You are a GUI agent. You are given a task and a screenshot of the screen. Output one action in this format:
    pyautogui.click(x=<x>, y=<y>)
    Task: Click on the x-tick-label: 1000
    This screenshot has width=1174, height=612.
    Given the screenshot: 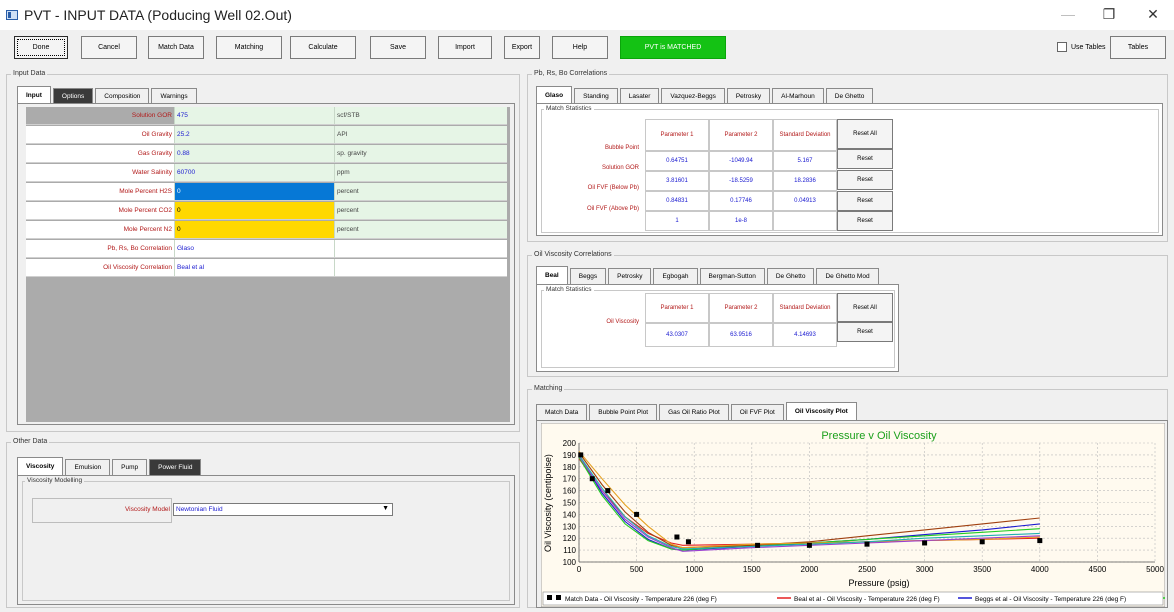 What is the action you would take?
    pyautogui.click(x=694, y=569)
    